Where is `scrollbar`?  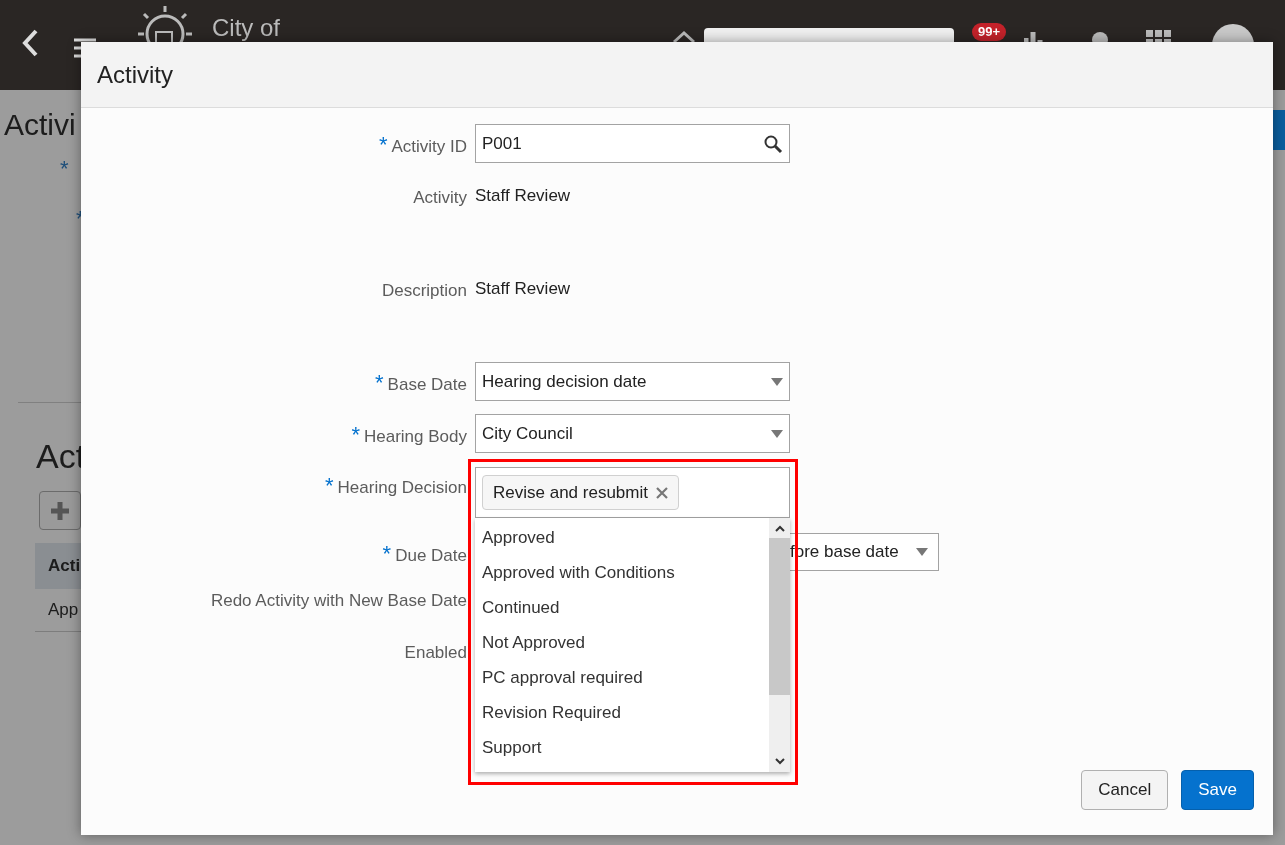 scrollbar is located at coordinates (779, 645).